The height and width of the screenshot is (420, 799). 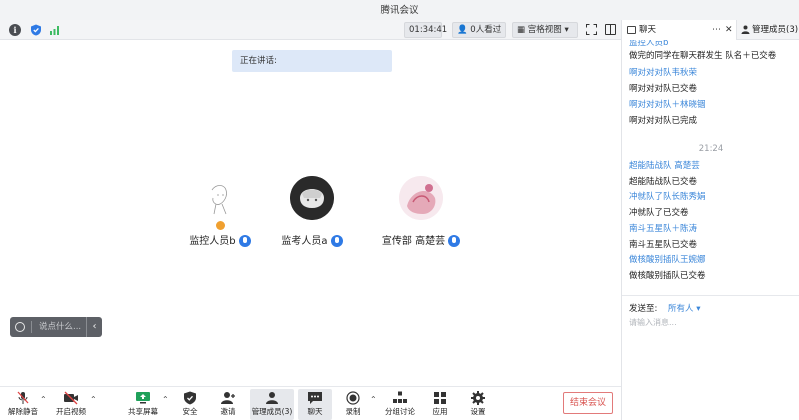 I want to click on participant-name: 宣传部 高楚芸, so click(x=413, y=241).